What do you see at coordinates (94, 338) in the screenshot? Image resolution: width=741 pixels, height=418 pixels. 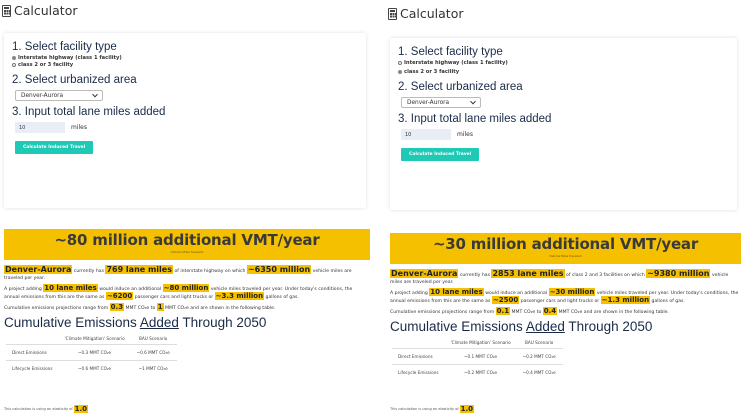 I see `table-header: 'Climate Mitigation' Scenario` at bounding box center [94, 338].